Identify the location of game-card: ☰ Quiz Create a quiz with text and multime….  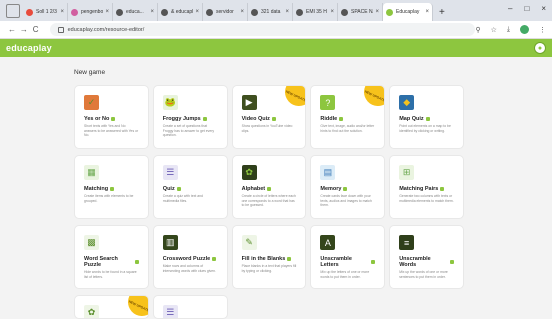
(190, 187).